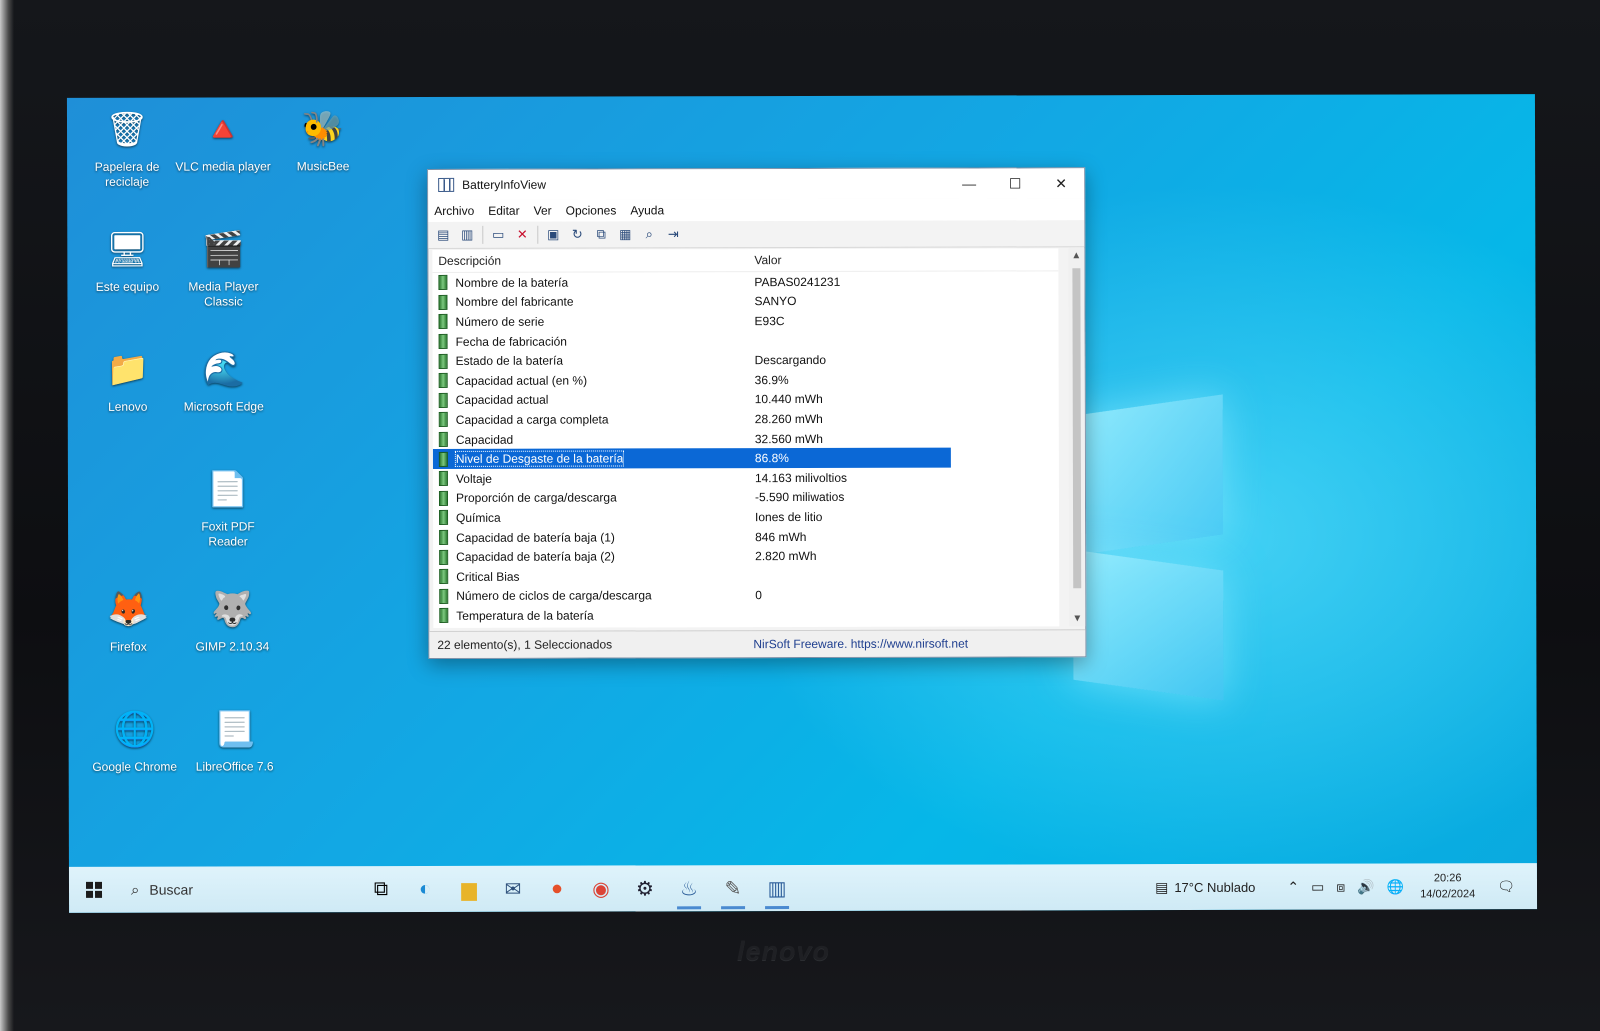  What do you see at coordinates (223, 166) in the screenshot?
I see `desktop-icon-label: VLC media player` at bounding box center [223, 166].